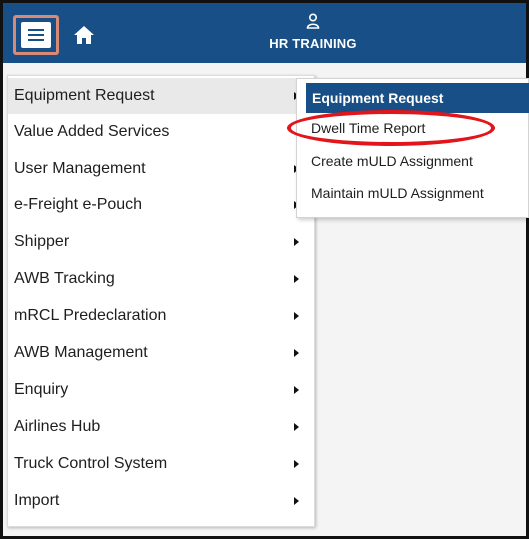  Describe the element at coordinates (161, 169) in the screenshot. I see `menu-item-user-management: User Management` at that location.